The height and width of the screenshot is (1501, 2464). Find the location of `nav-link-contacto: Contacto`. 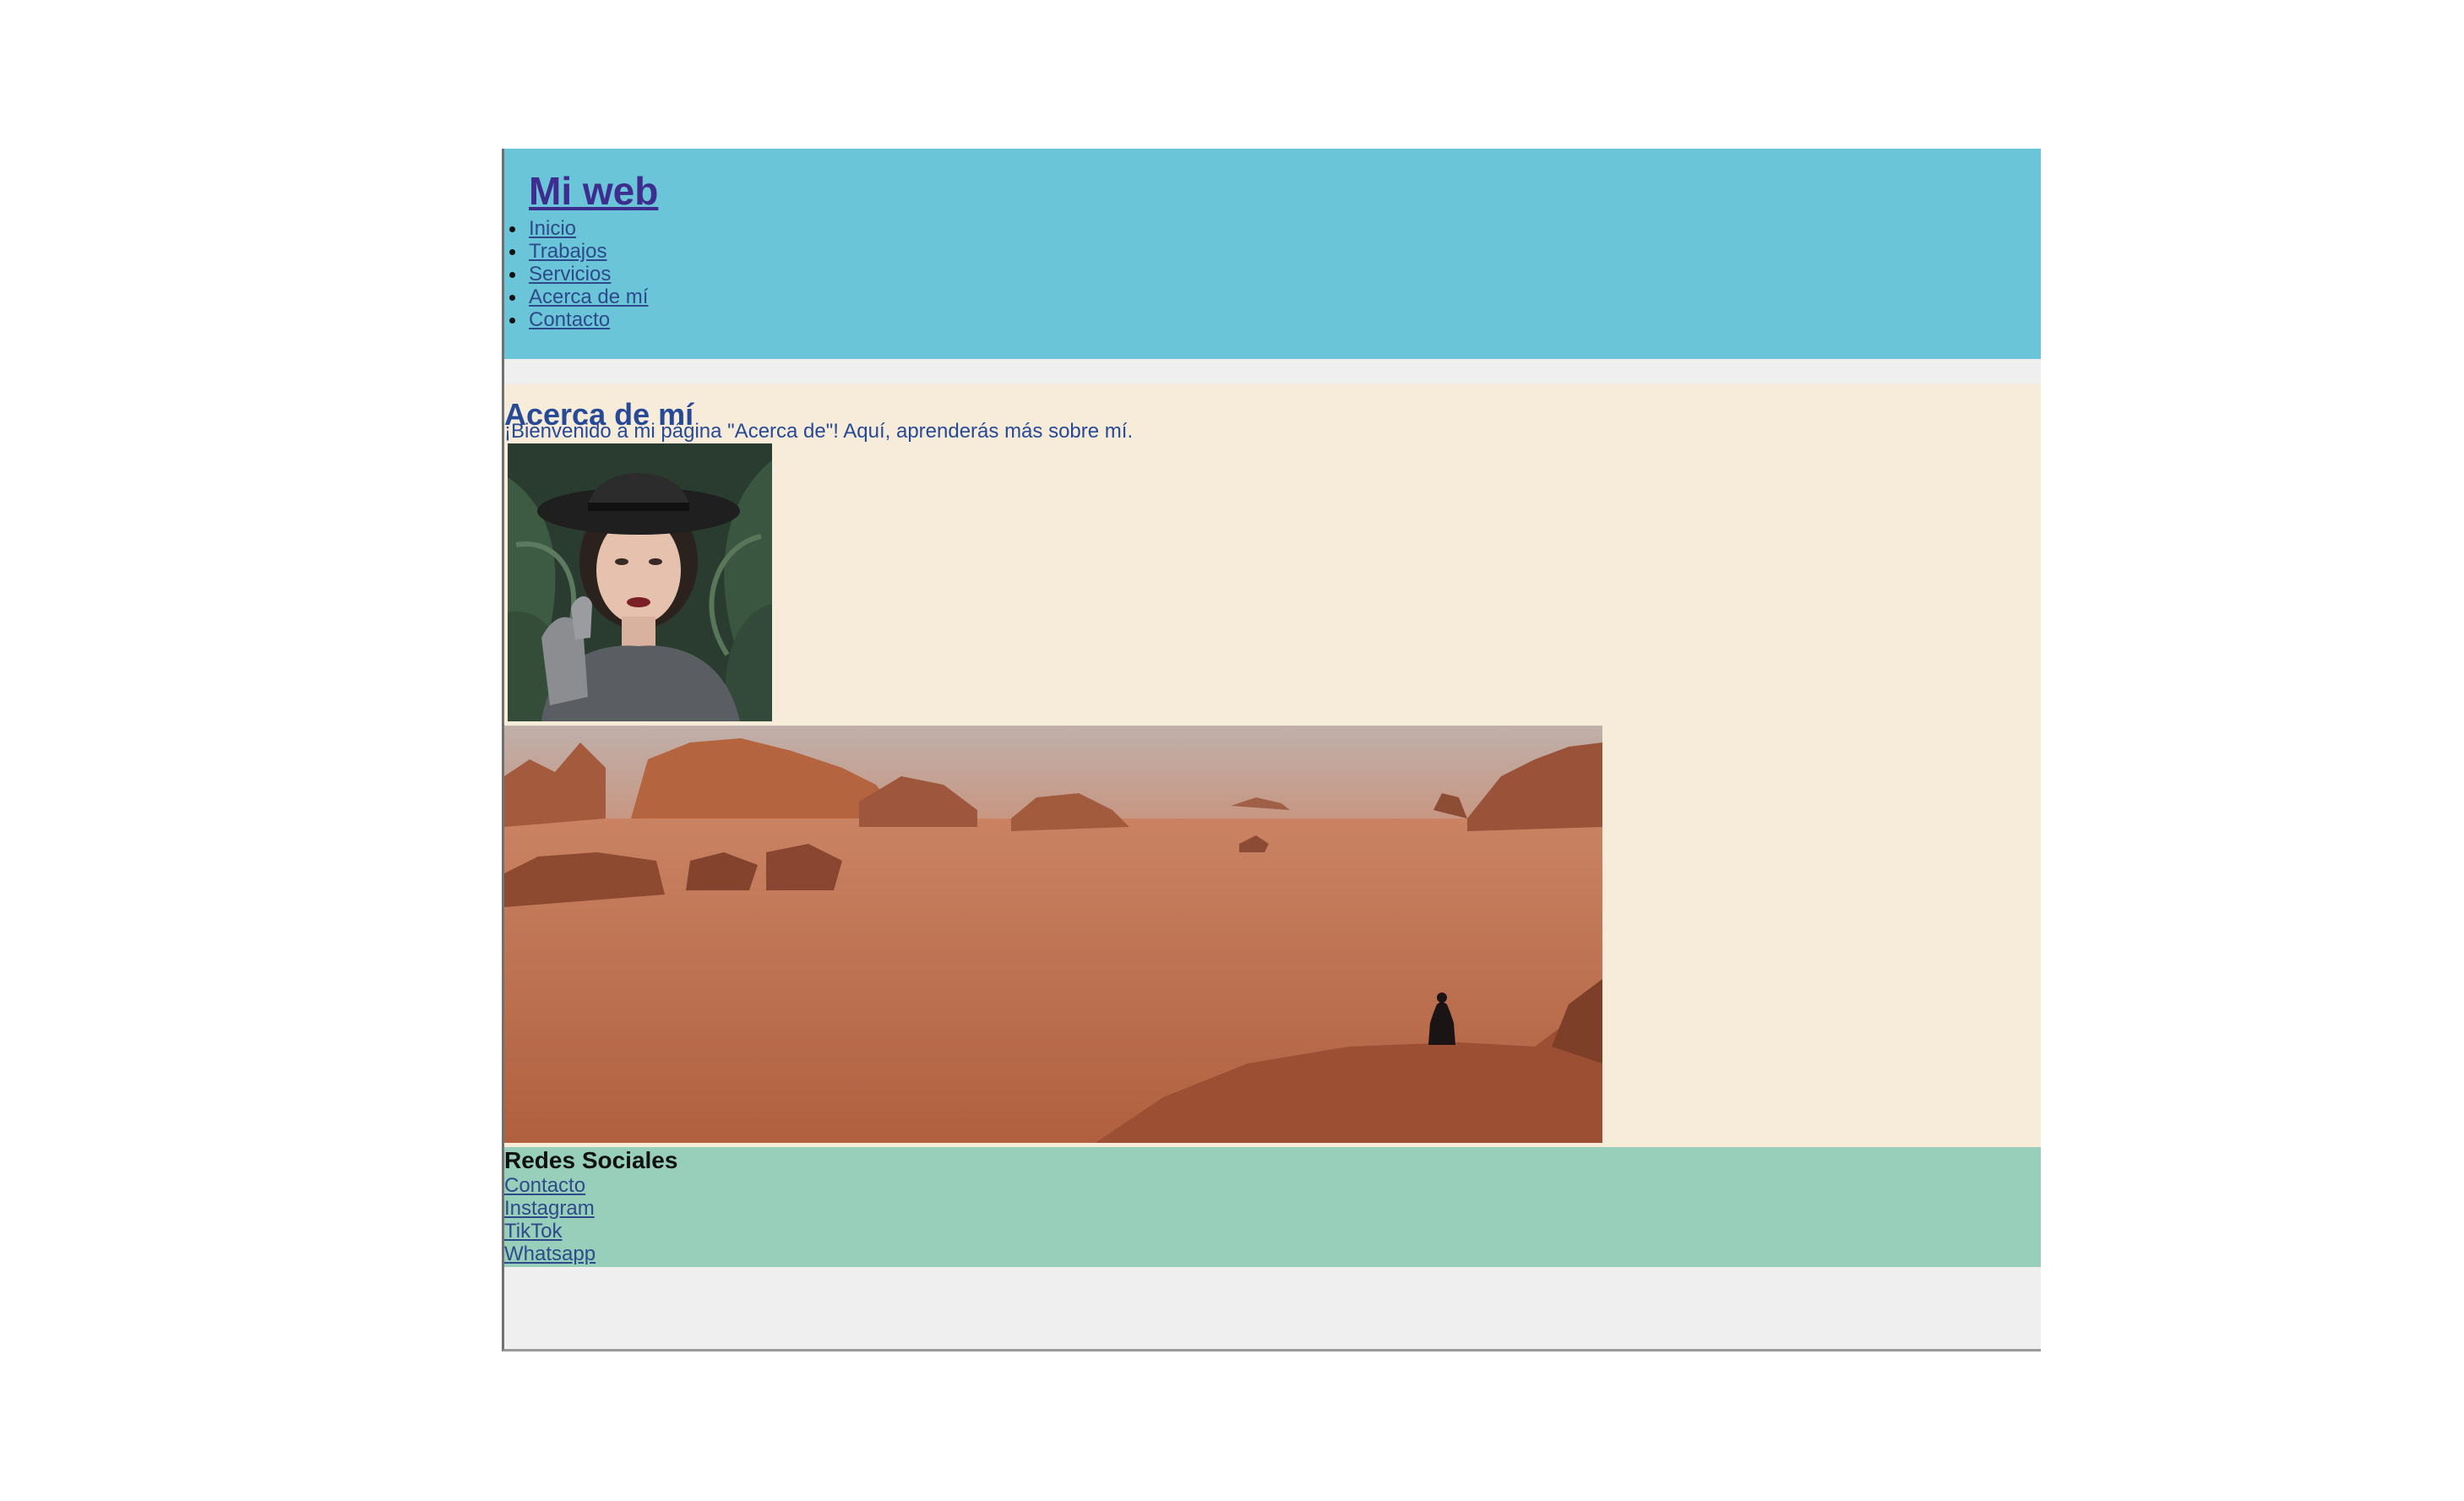

nav-link-contacto: Contacto is located at coordinates (569, 319).